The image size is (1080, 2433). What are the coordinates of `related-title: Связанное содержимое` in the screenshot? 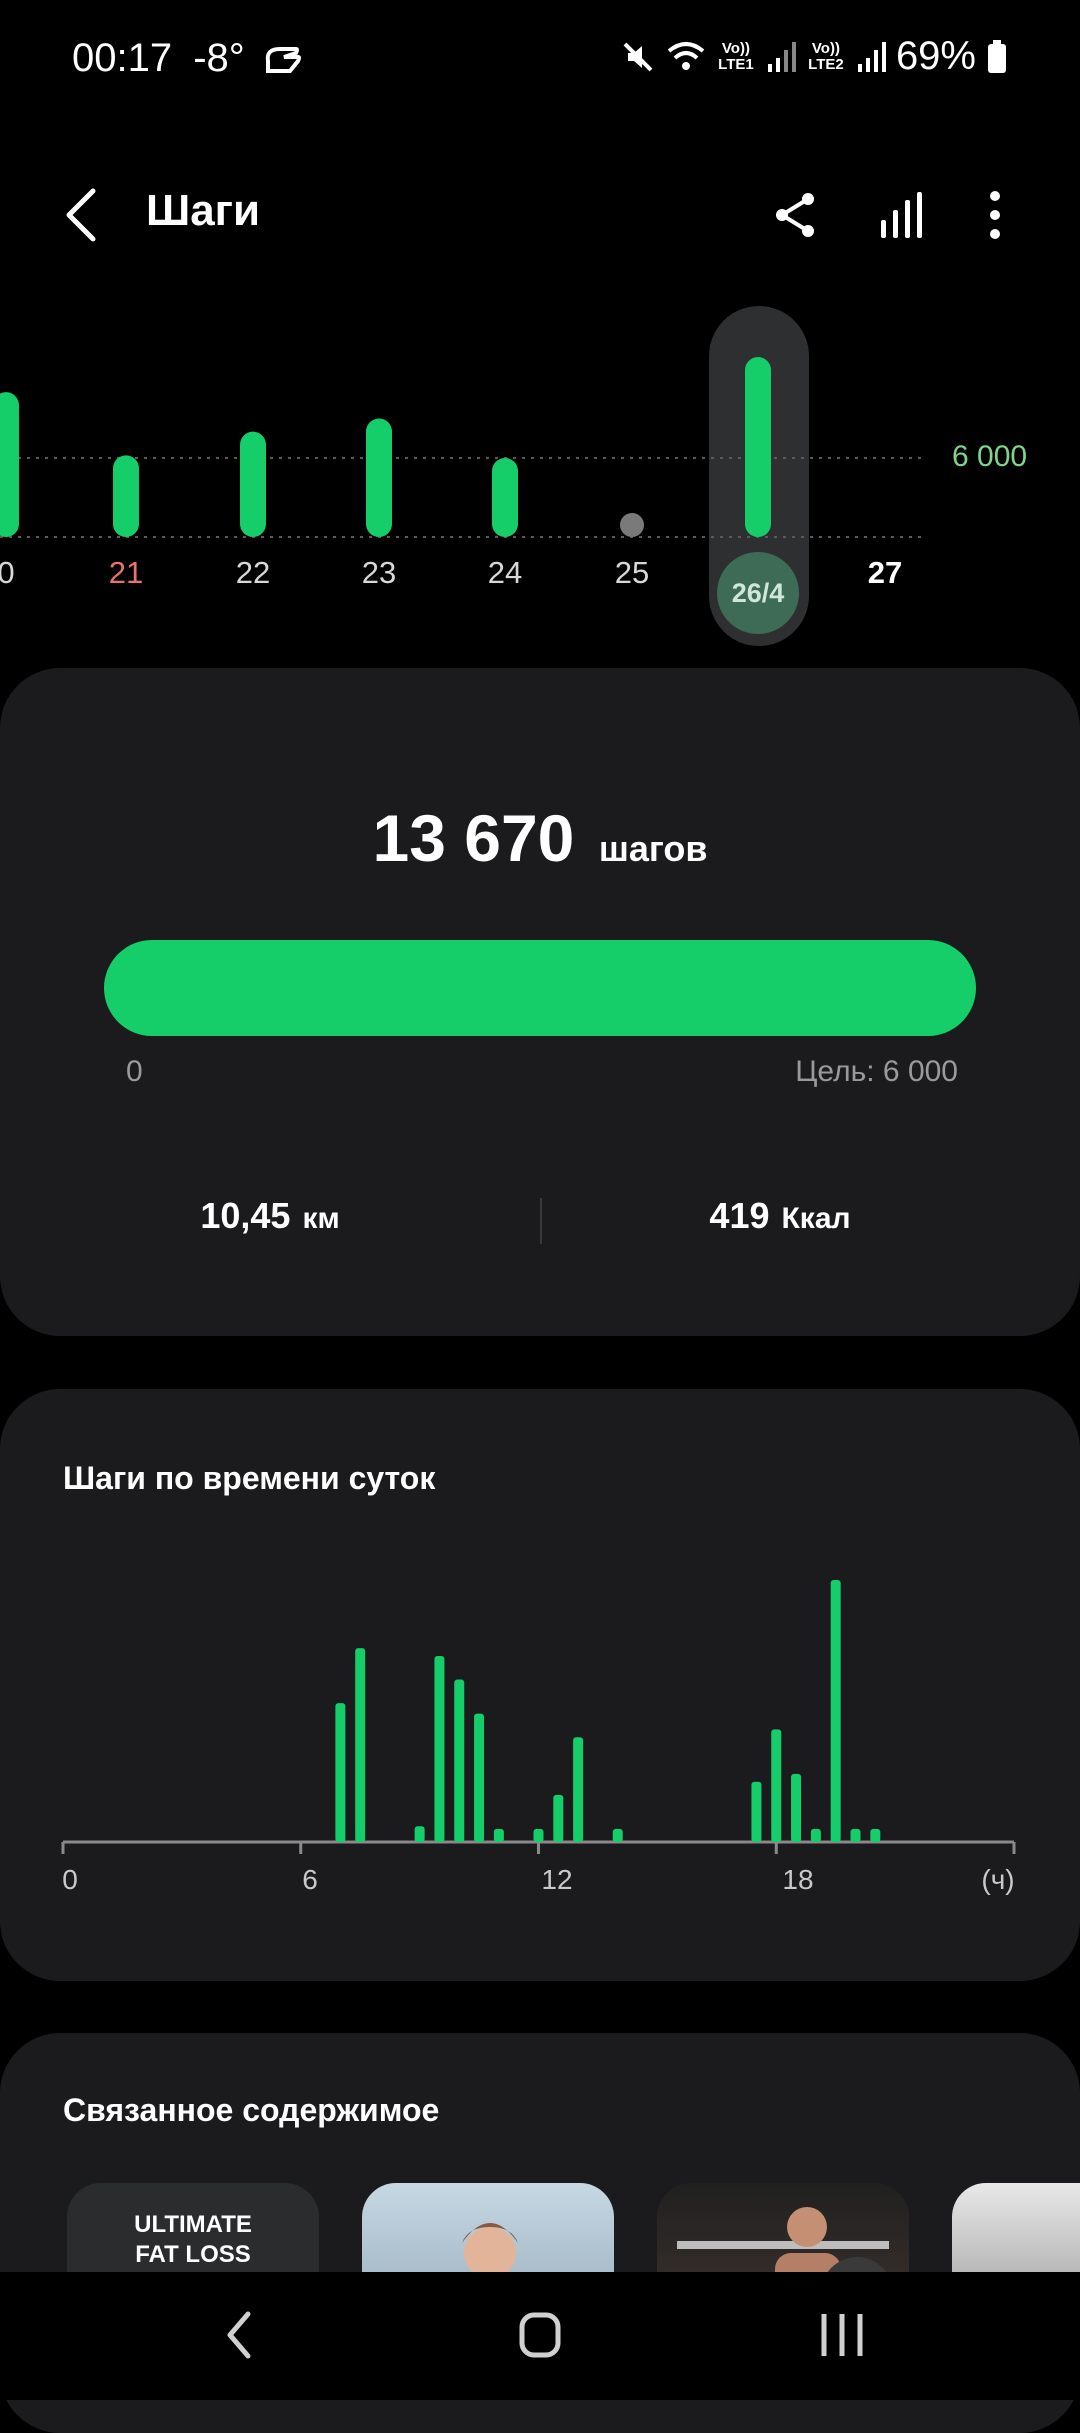 It's located at (251, 2110).